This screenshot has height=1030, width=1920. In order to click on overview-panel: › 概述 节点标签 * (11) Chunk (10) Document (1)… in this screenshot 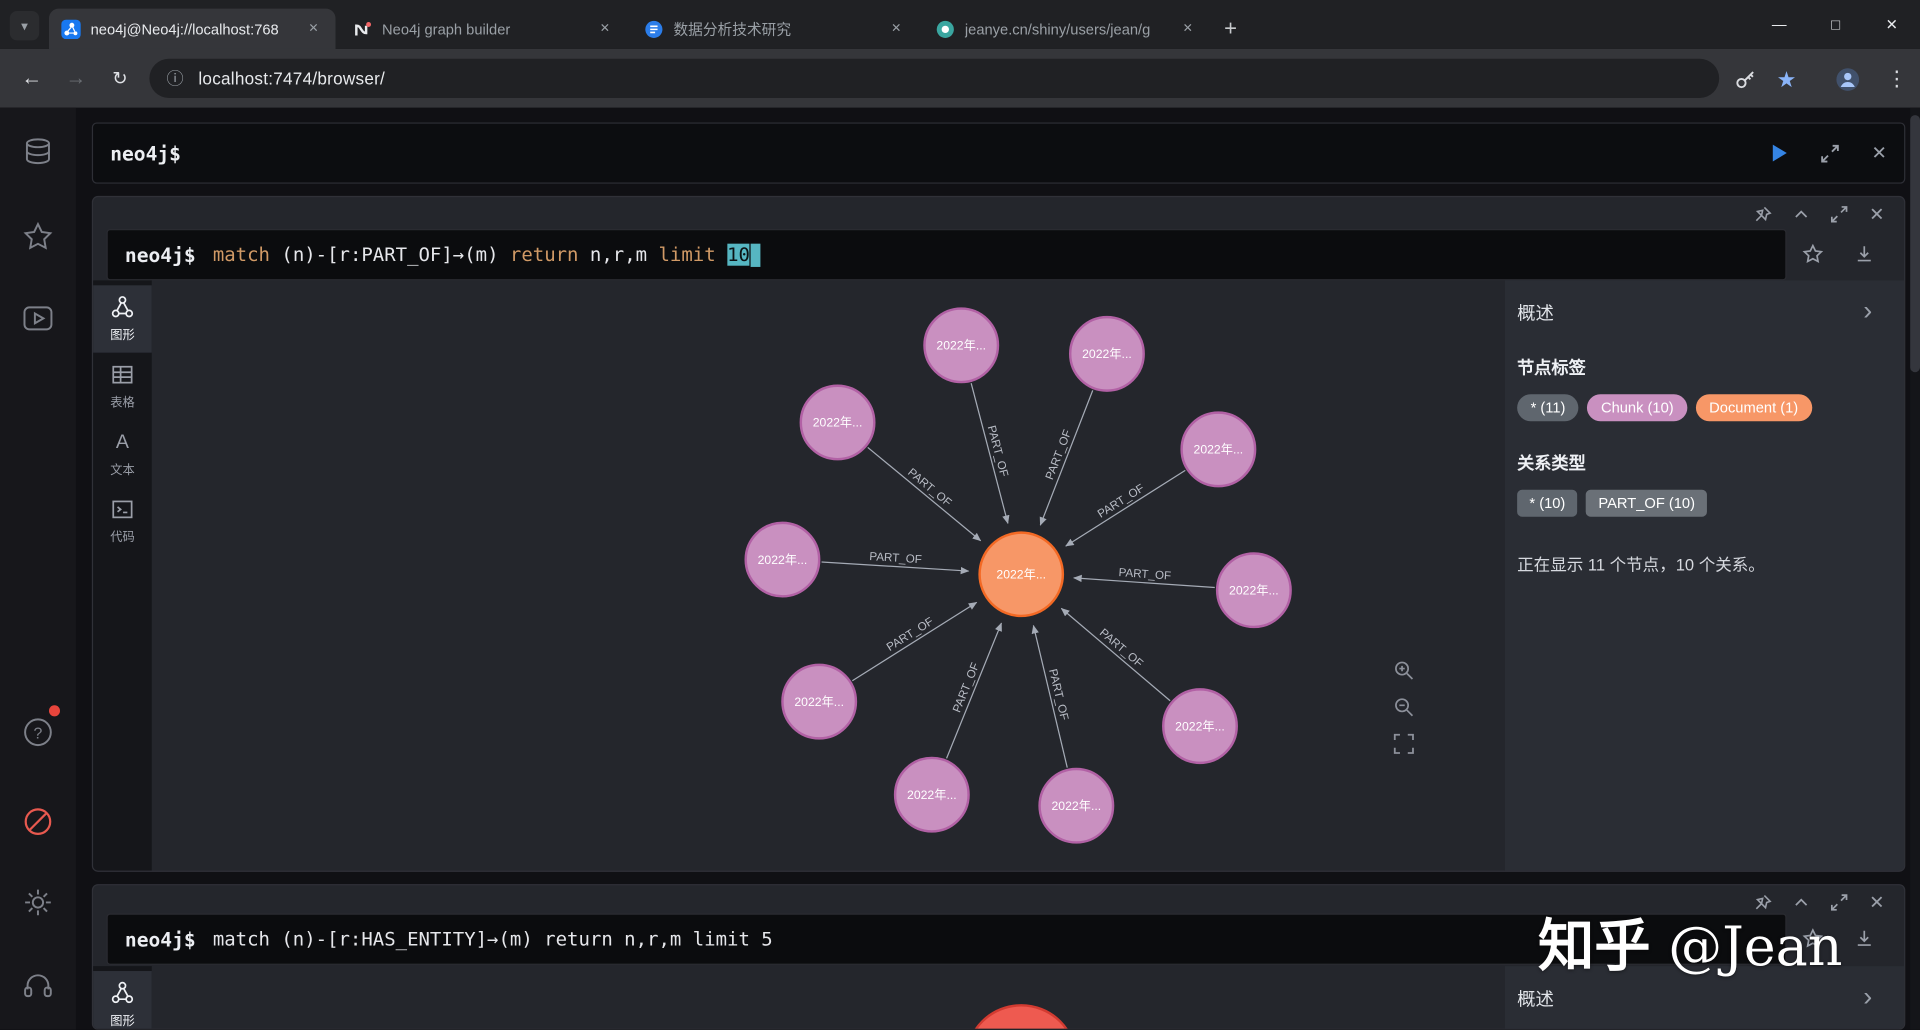, I will do `click(1704, 575)`.